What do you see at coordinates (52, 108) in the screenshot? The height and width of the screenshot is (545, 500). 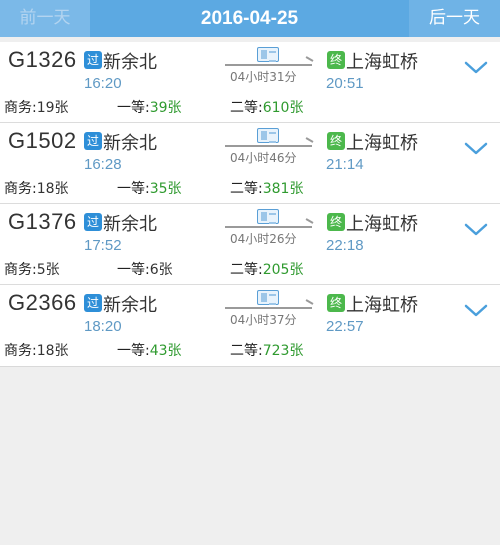 I see `seat-count: 19张` at bounding box center [52, 108].